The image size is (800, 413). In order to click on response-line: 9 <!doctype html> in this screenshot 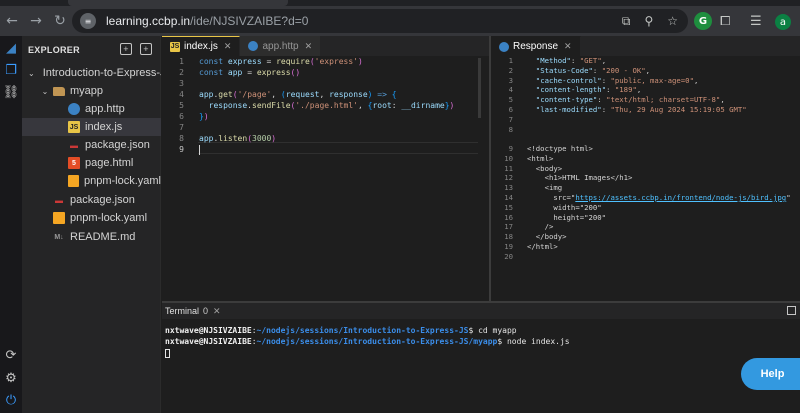, I will do `click(550, 148)`.